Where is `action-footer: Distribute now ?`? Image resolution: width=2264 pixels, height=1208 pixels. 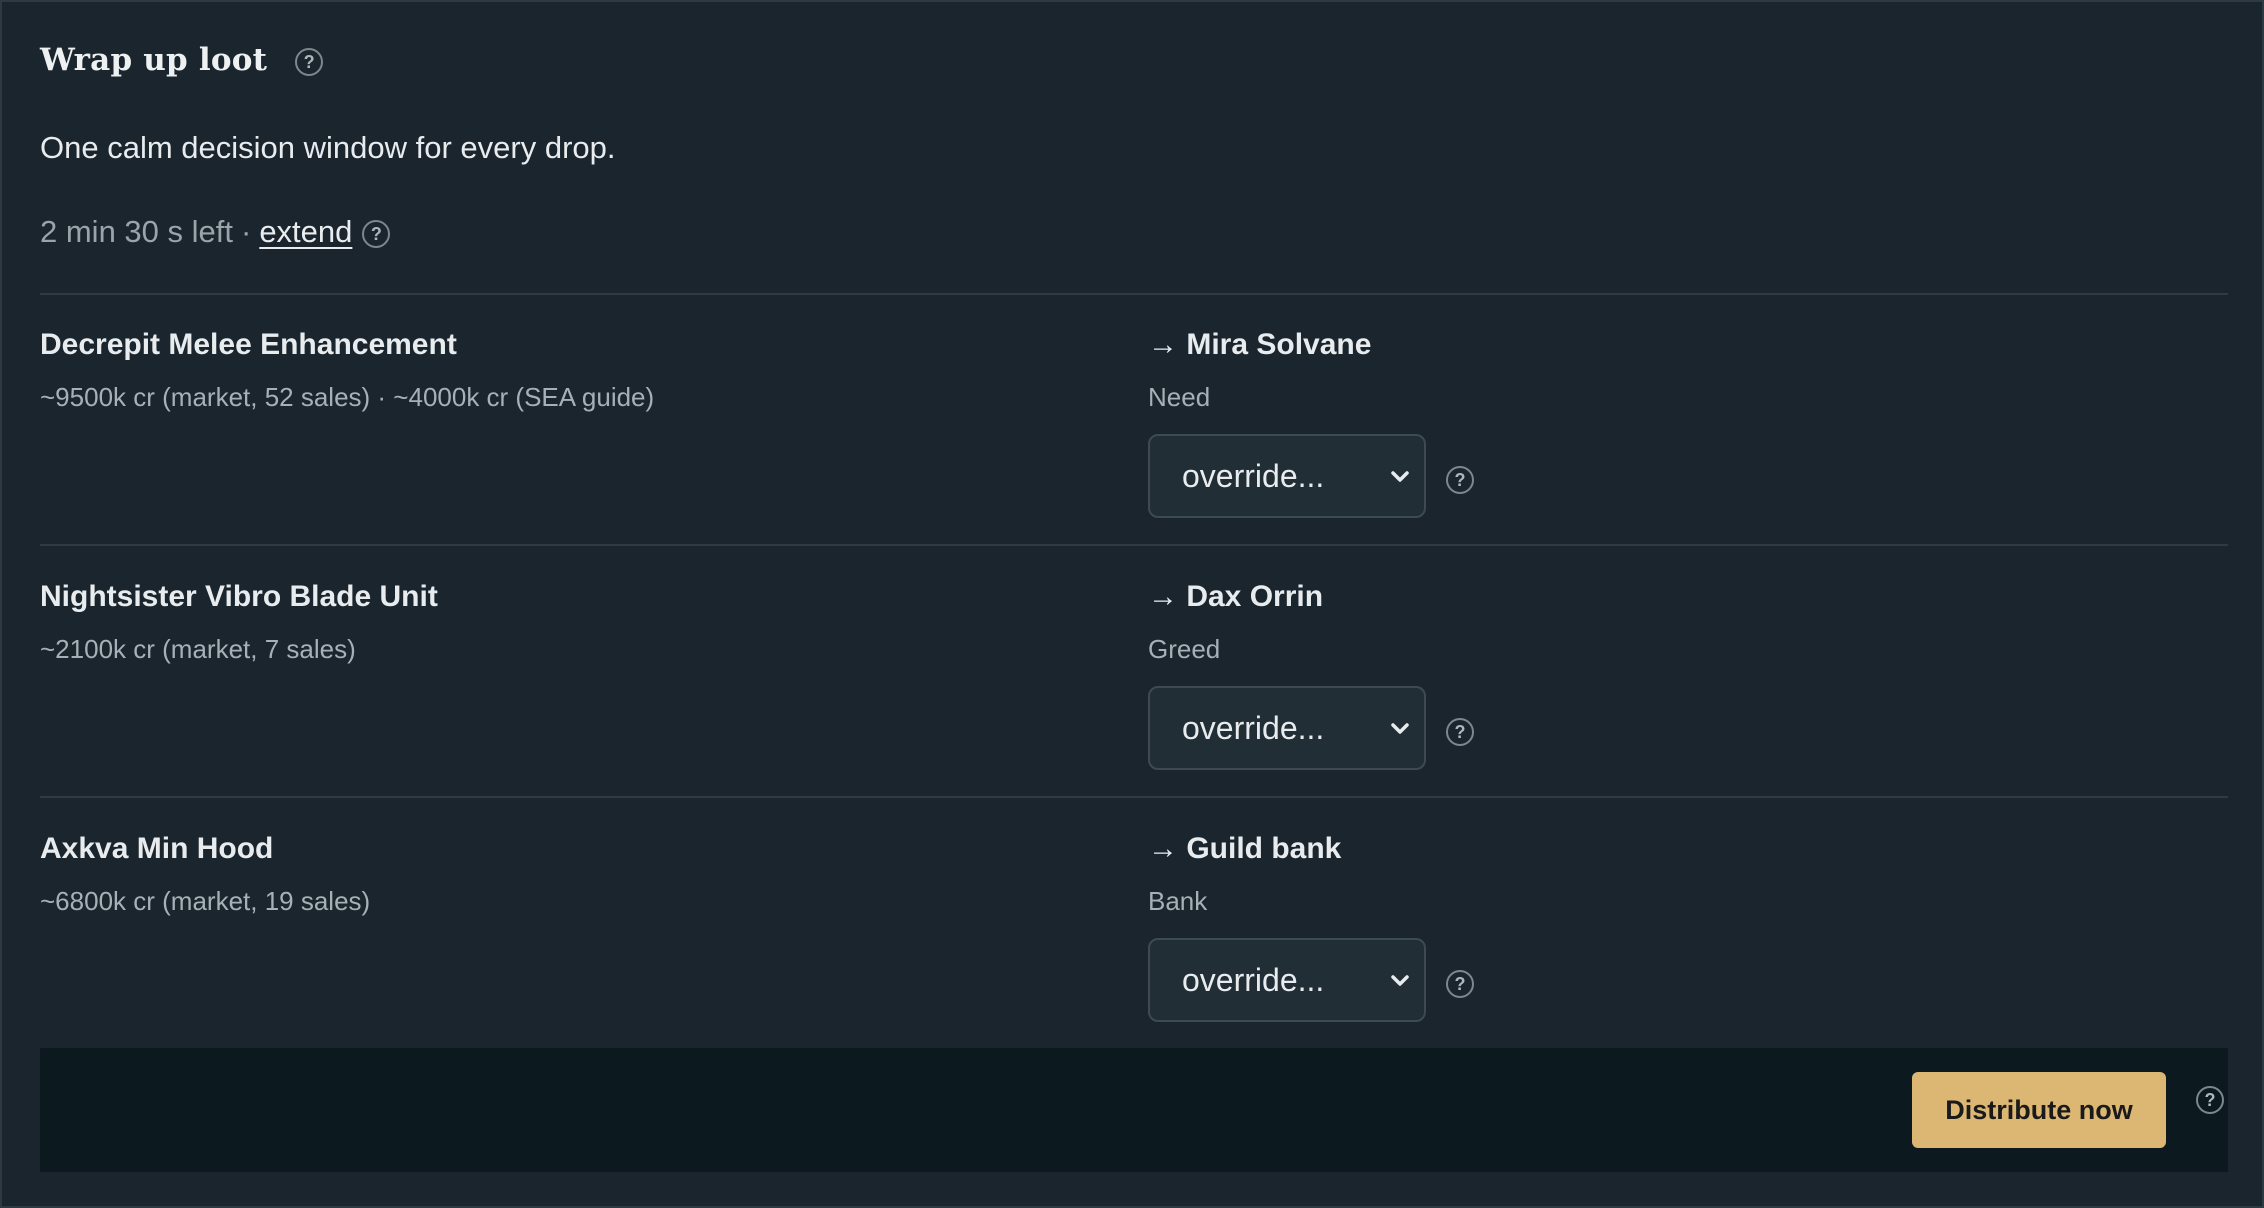 action-footer: Distribute now ? is located at coordinates (1134, 1110).